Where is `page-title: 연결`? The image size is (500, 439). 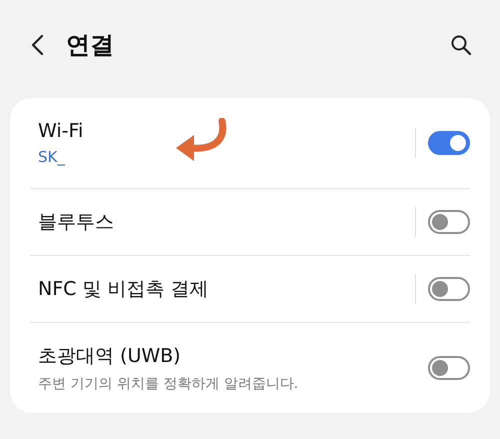
page-title: 연결 is located at coordinates (90, 45).